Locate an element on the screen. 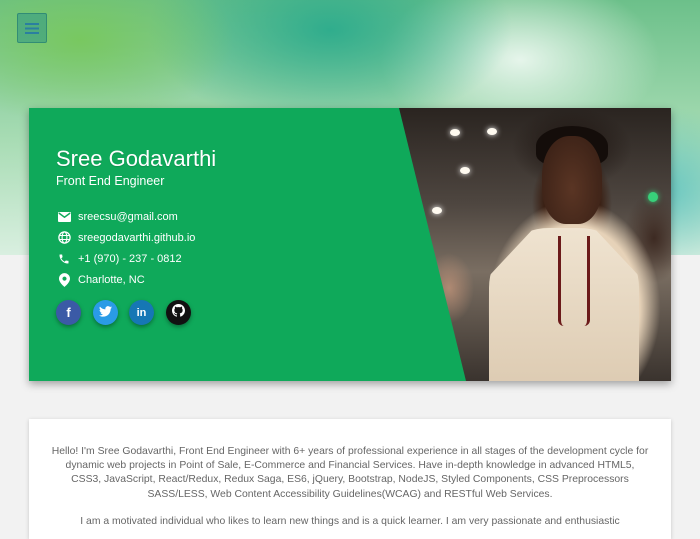 The height and width of the screenshot is (539, 700). phone-icon is located at coordinates (64, 259).